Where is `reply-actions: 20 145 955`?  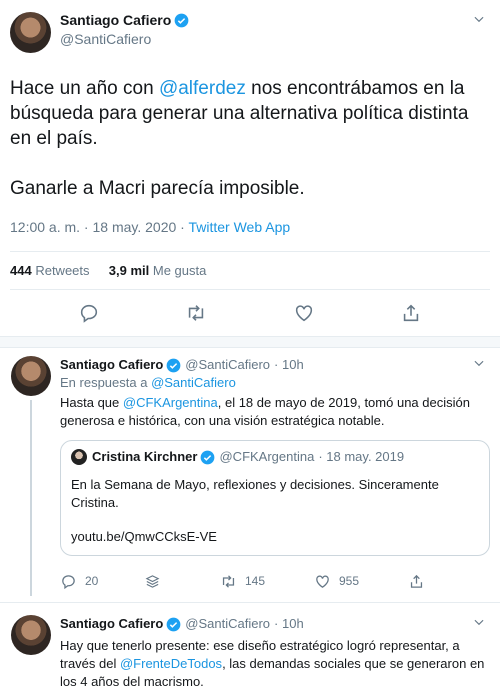 reply-actions: 20 145 955 is located at coordinates (275, 581).